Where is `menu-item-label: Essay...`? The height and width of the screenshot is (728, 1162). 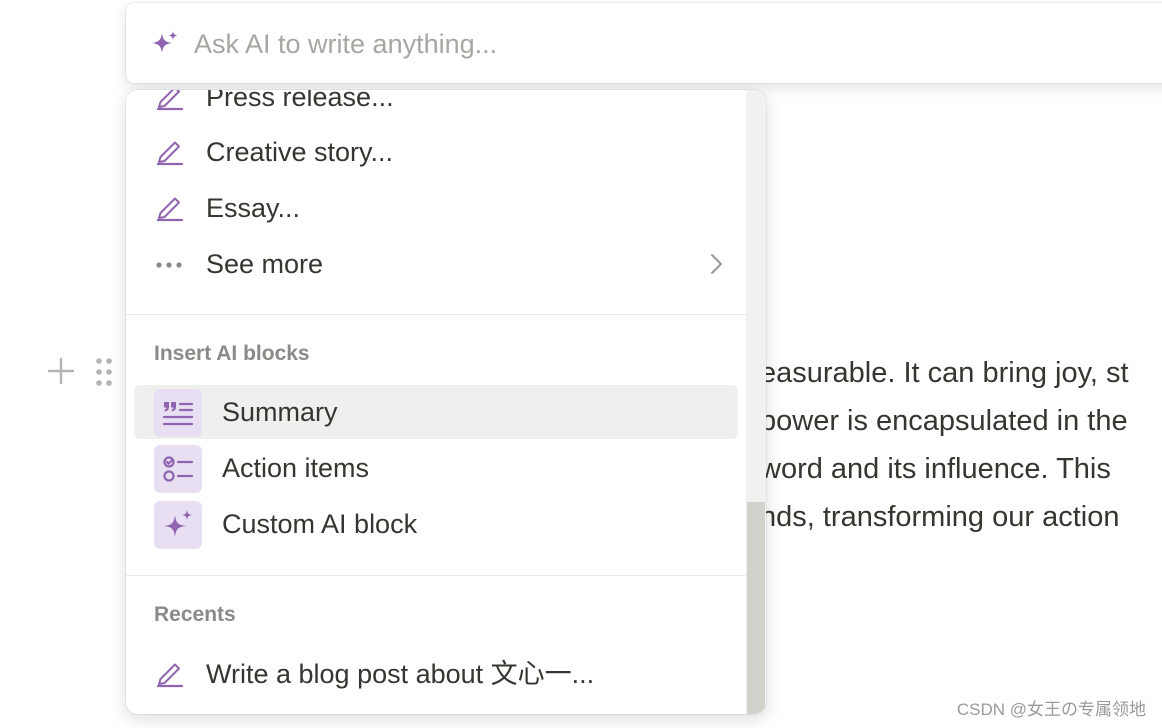 menu-item-label: Essay... is located at coordinates (253, 208).